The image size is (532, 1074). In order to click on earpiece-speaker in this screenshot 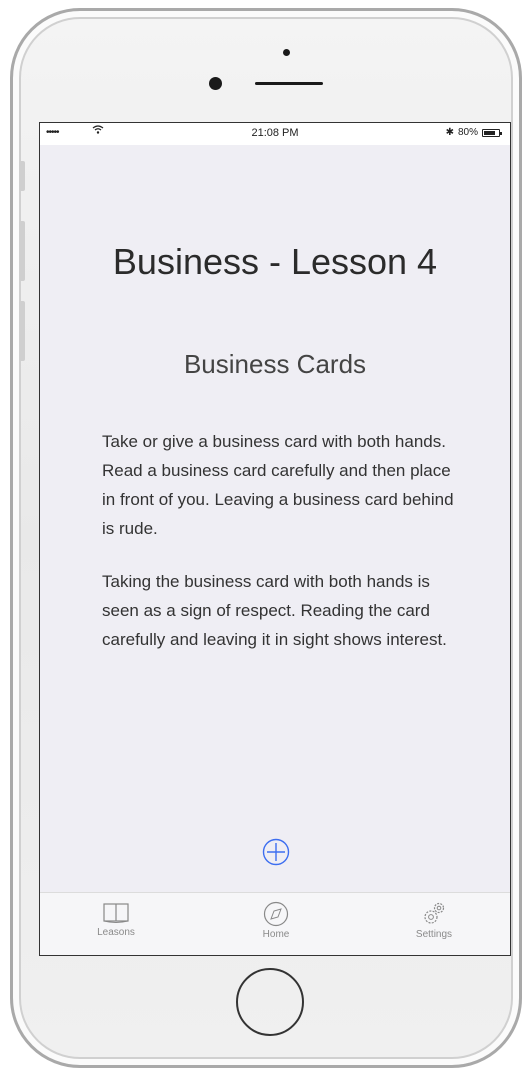, I will do `click(289, 83)`.